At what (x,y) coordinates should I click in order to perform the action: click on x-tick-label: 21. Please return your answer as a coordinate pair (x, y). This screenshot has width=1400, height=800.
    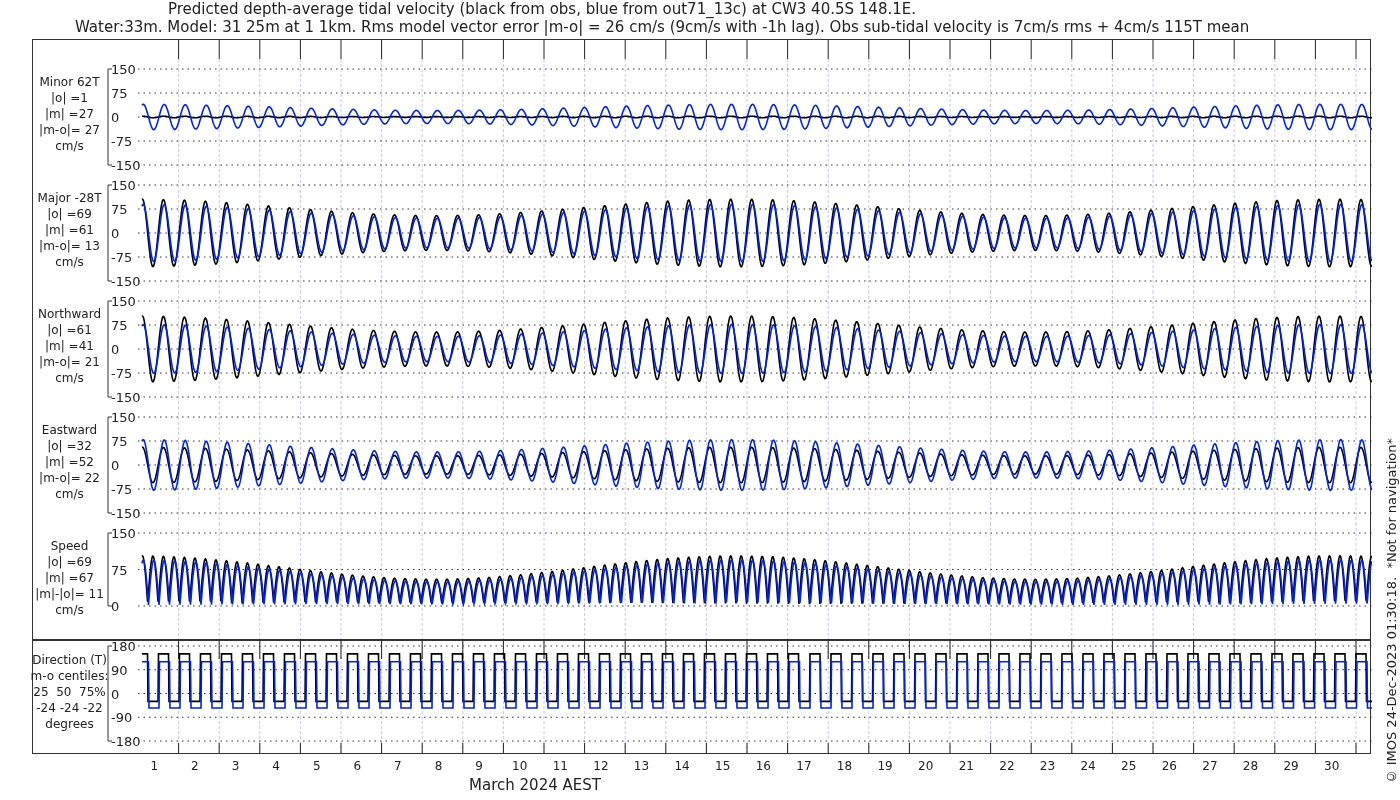
    Looking at the image, I should click on (966, 766).